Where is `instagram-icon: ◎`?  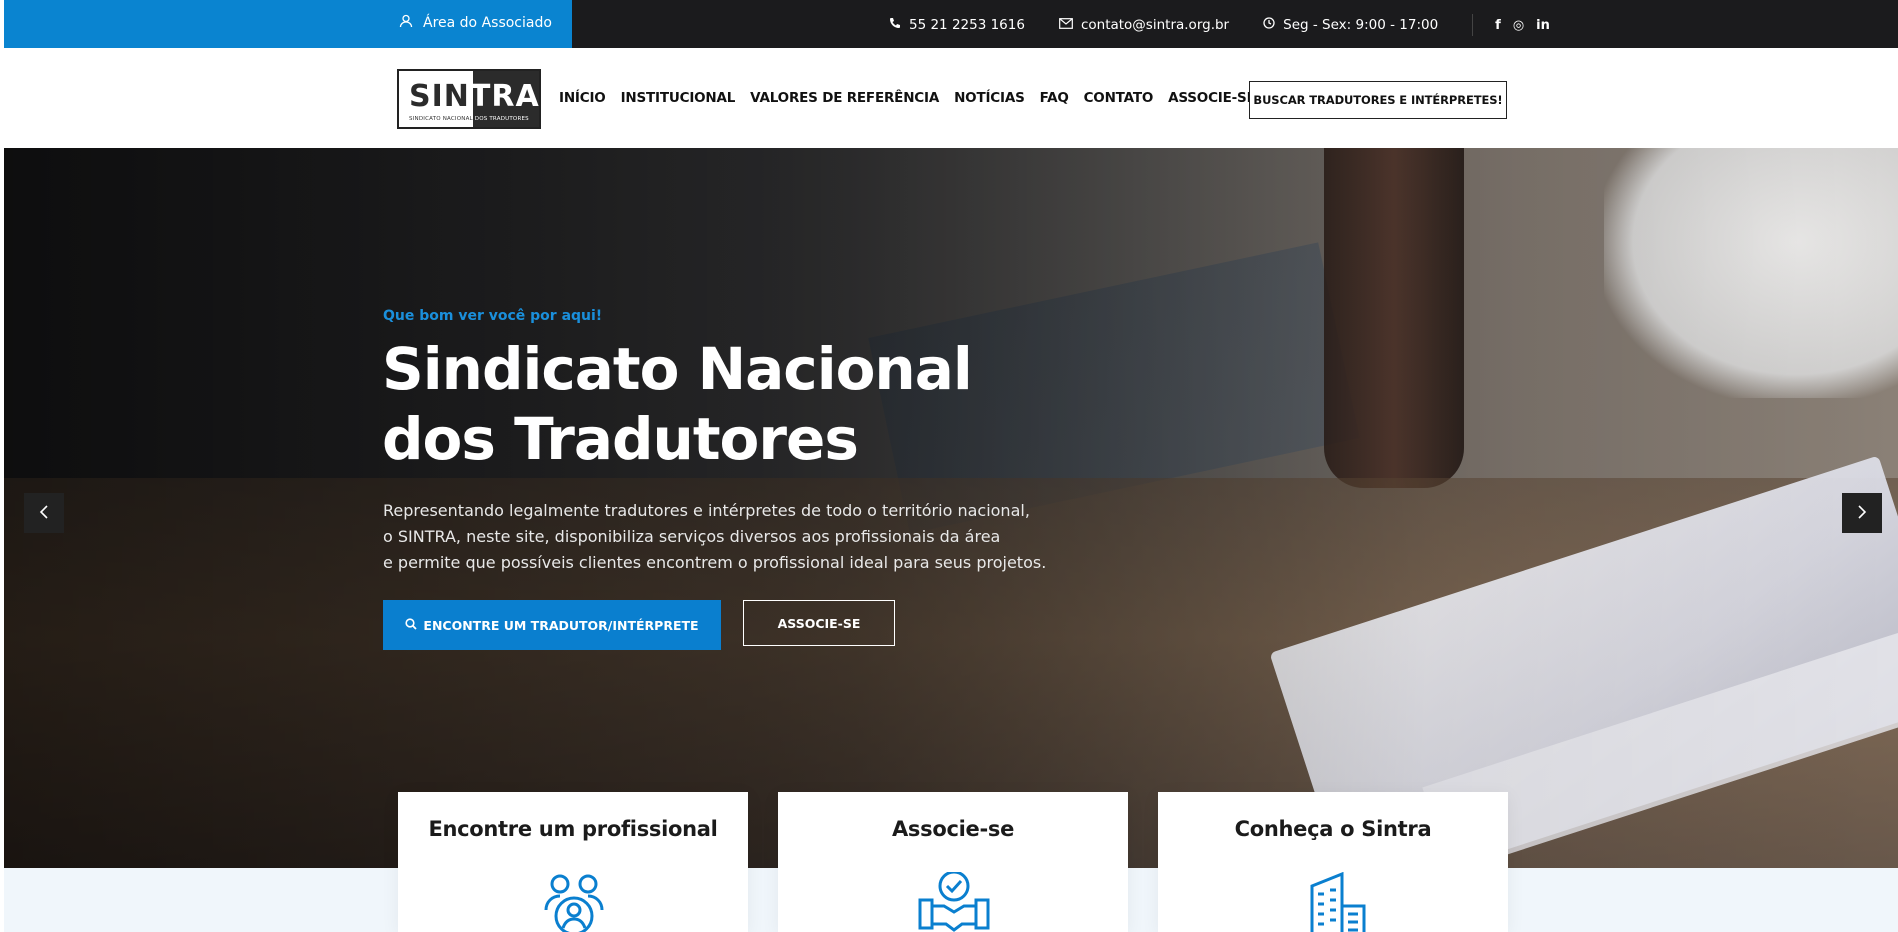
instagram-icon: ◎ is located at coordinates (1518, 25).